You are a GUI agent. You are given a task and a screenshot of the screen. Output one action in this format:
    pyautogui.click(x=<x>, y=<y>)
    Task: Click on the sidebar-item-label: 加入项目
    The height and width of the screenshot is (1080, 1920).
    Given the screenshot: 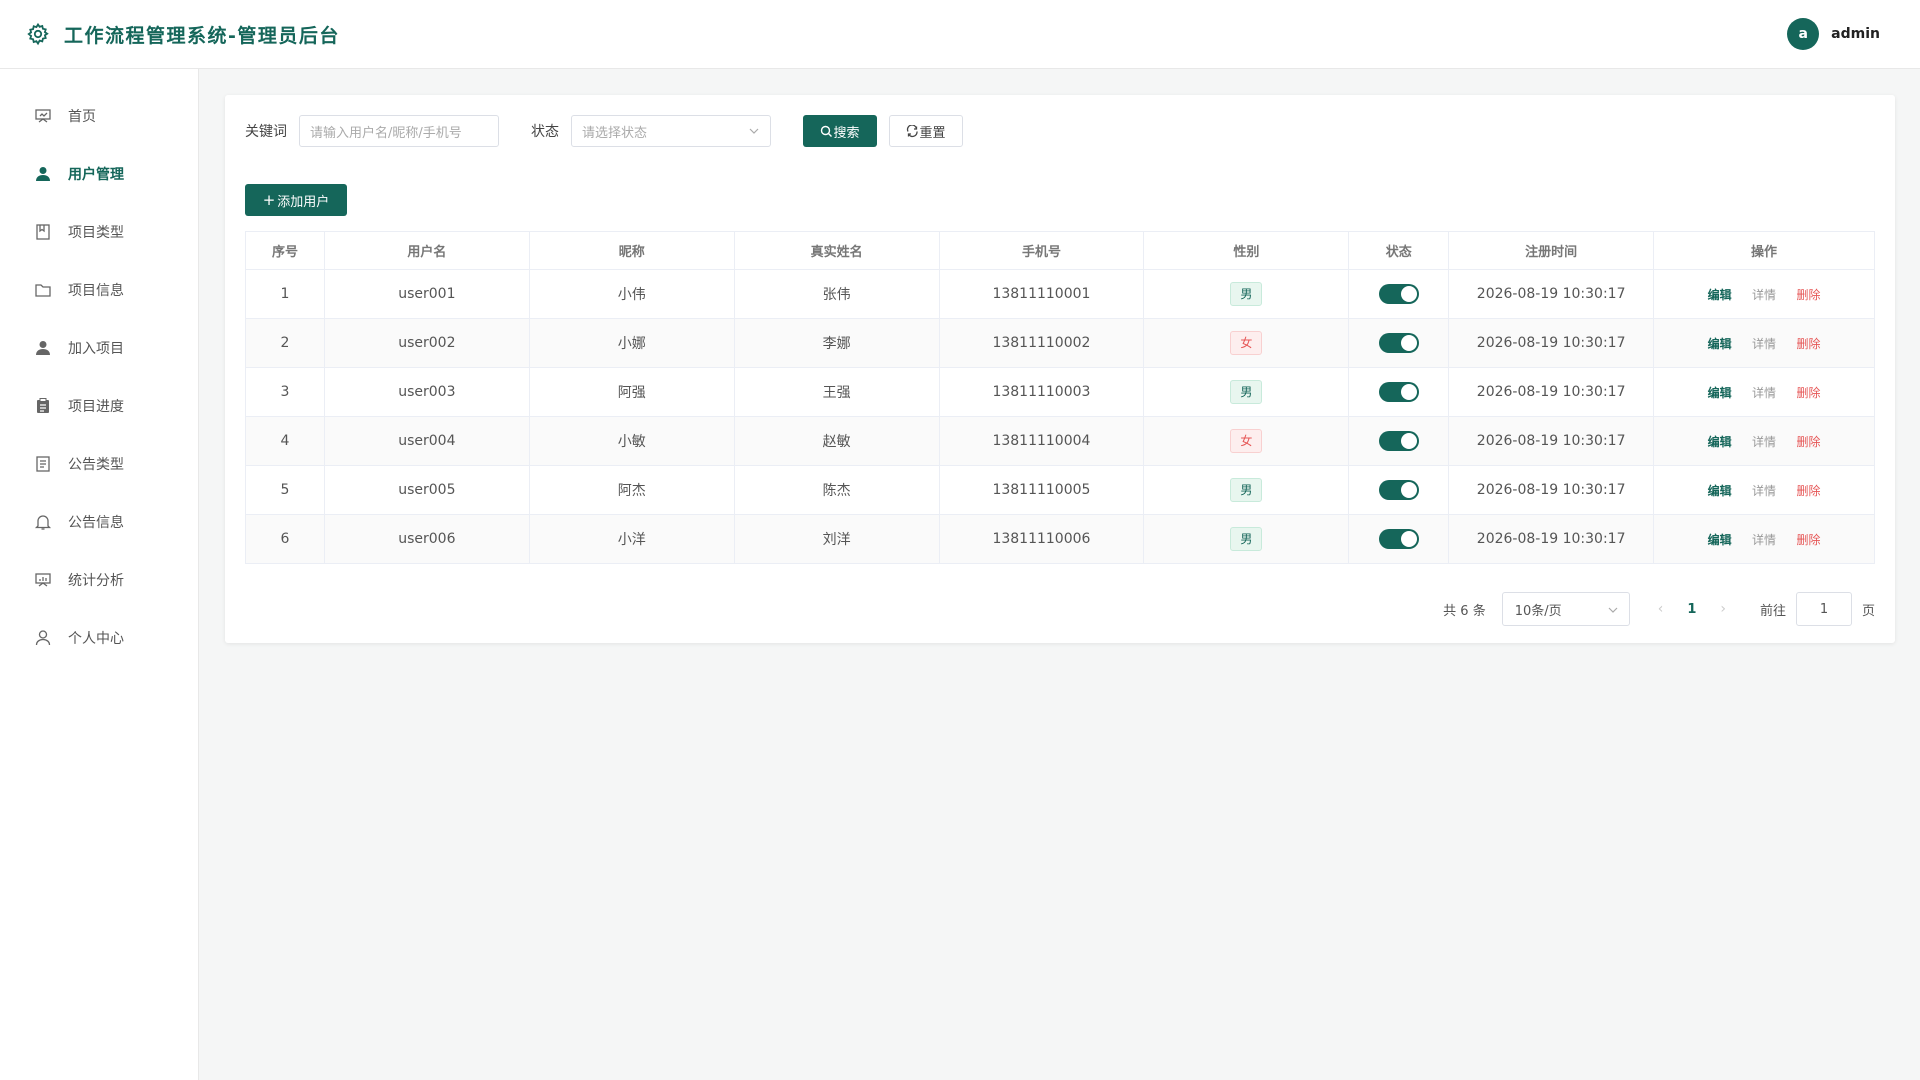 What is the action you would take?
    pyautogui.click(x=96, y=349)
    